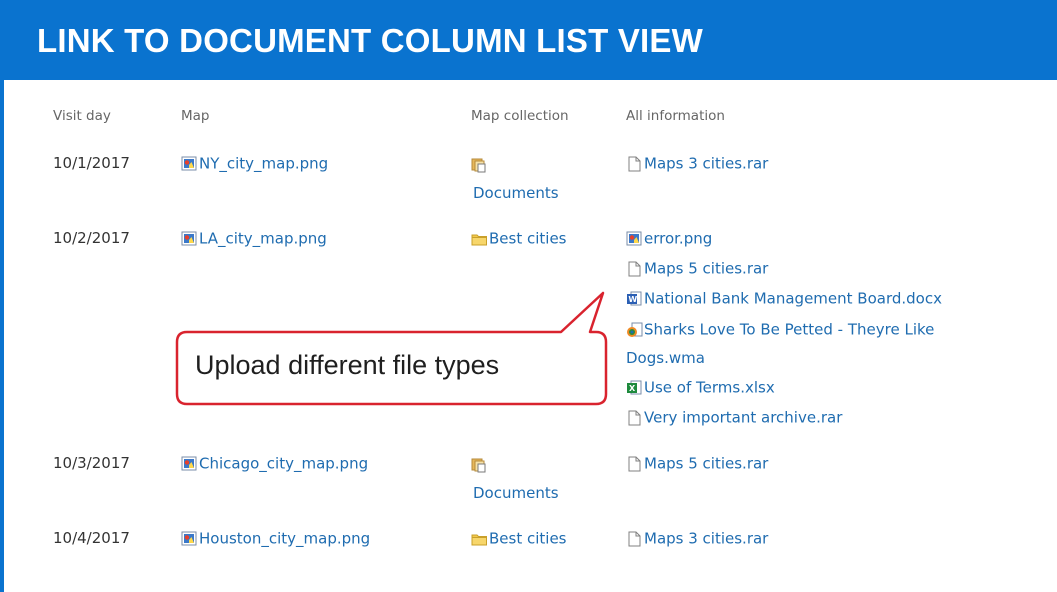 This screenshot has width=1057, height=592. I want to click on svg-text: W, so click(632, 299).